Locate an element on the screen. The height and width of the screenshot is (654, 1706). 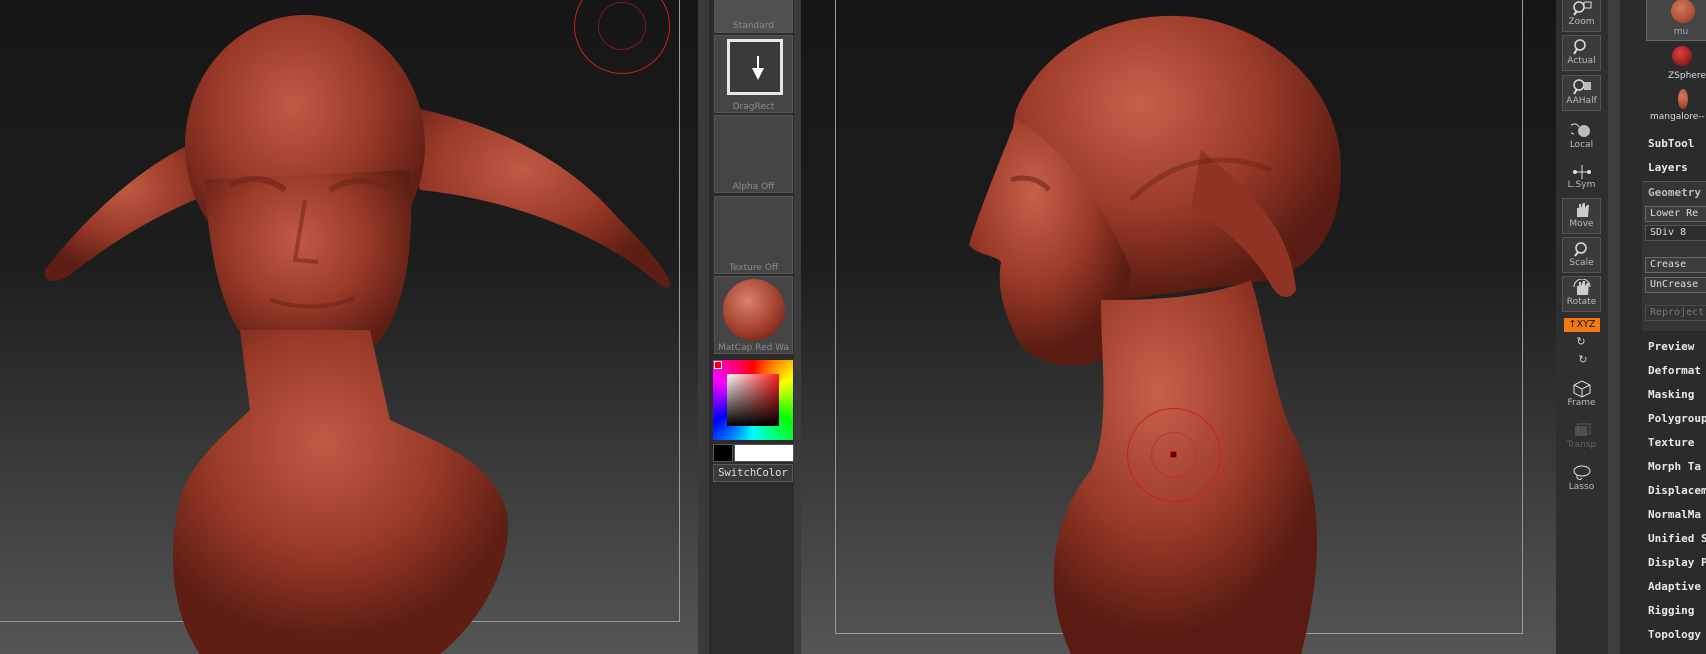
lower-res-button: Lower Re is located at coordinates (1675, 214).